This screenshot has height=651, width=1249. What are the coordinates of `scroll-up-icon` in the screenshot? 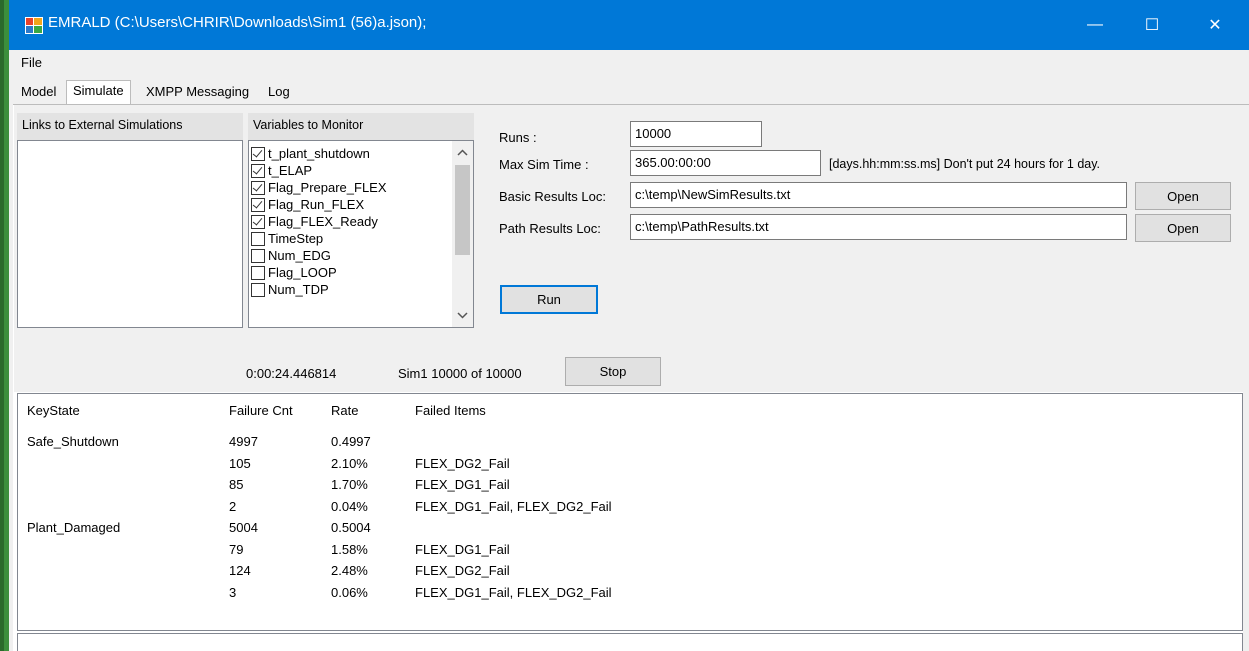 It's located at (462, 153).